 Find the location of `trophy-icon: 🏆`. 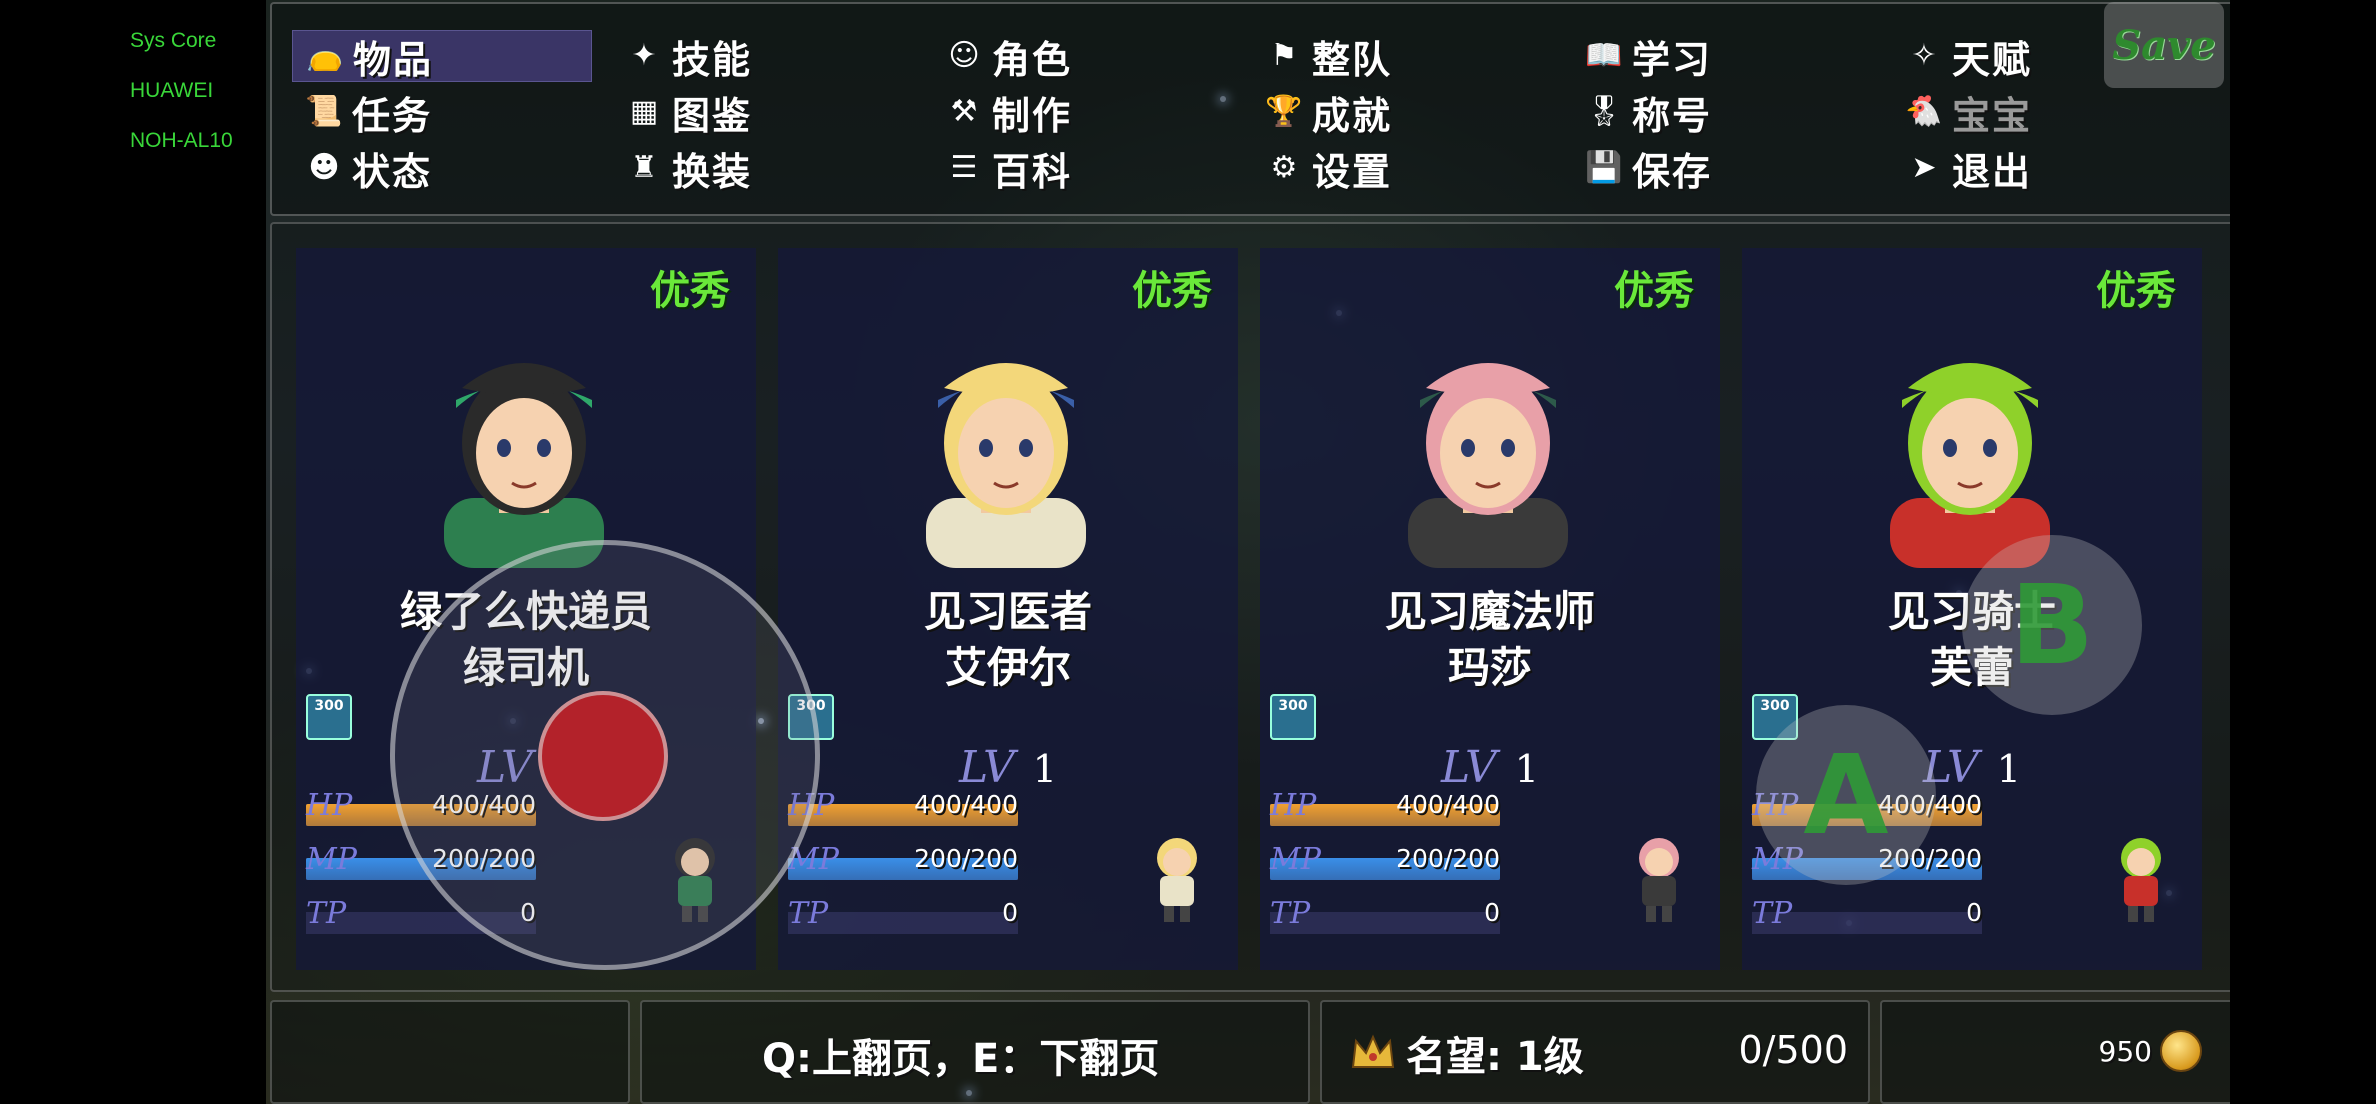

trophy-icon: 🏆 is located at coordinates (1284, 111).